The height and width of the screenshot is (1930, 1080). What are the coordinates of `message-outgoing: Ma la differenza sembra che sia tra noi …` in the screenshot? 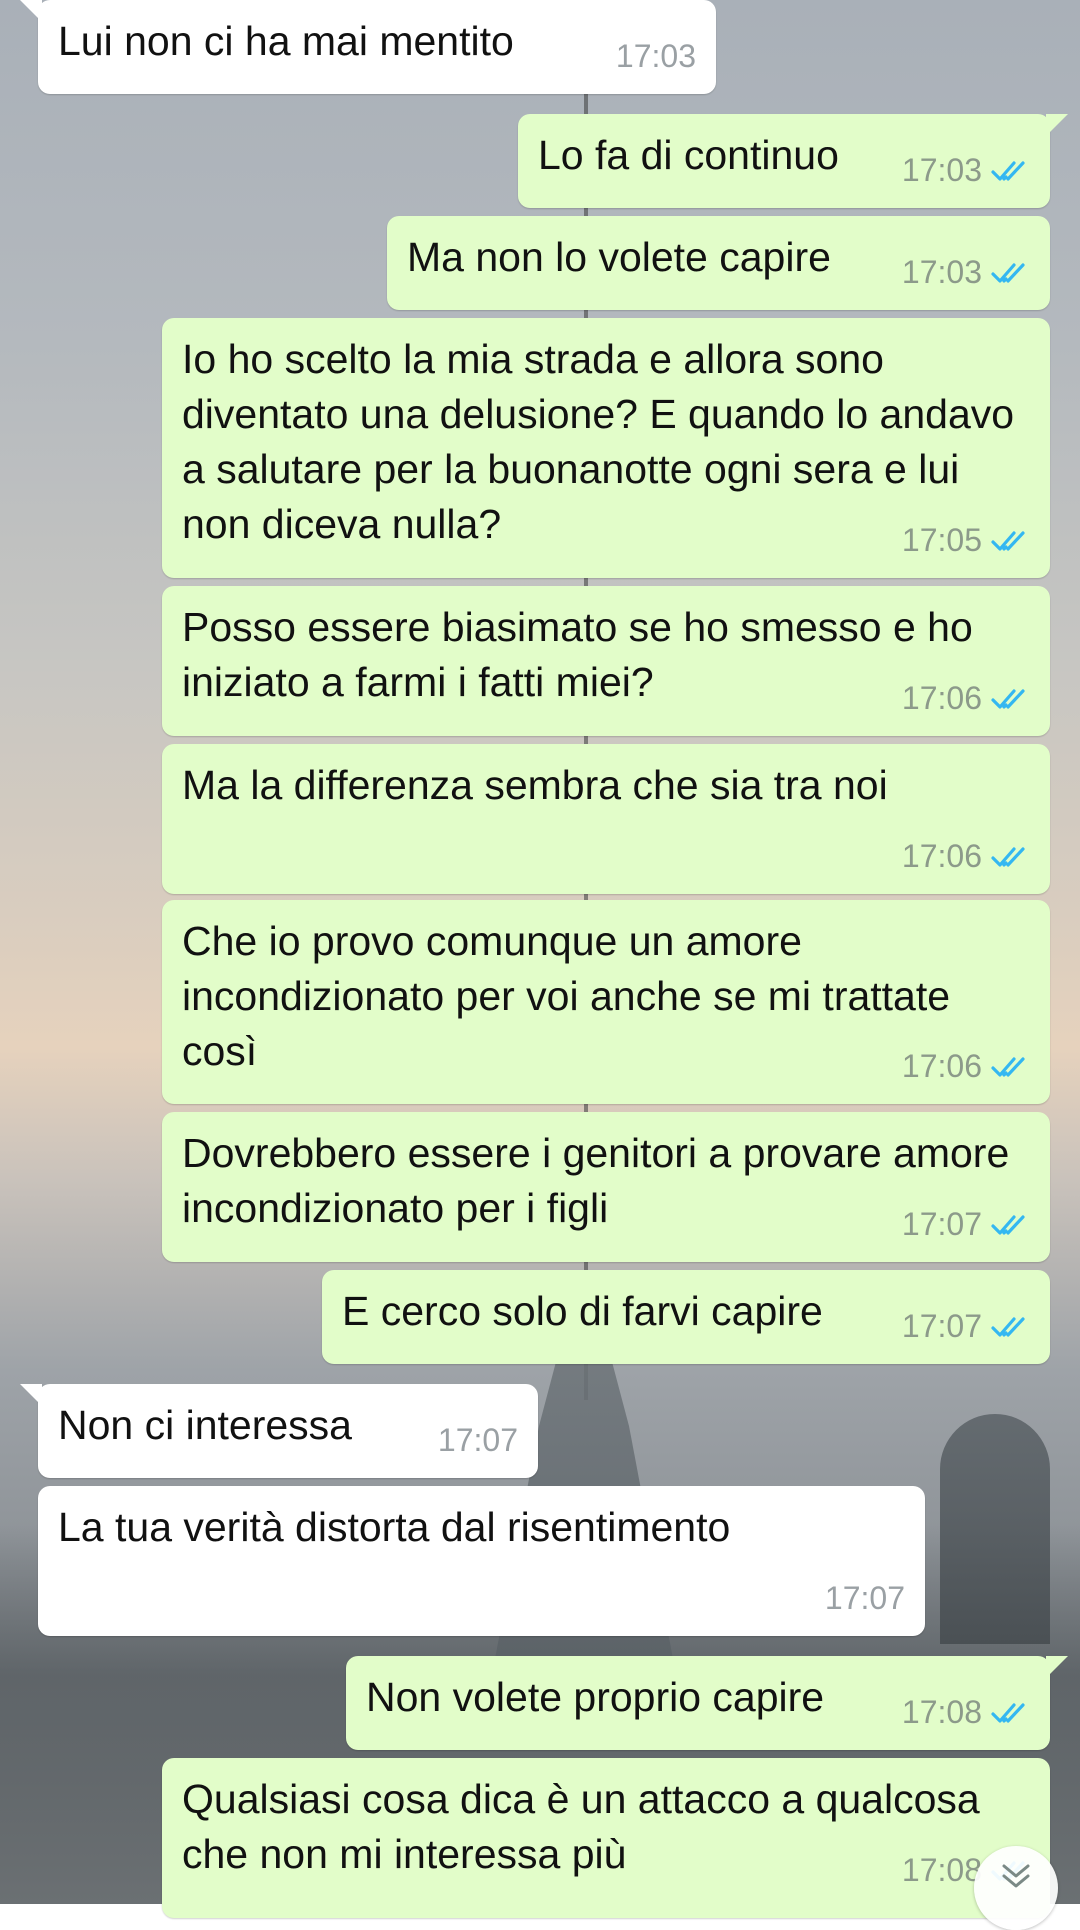 It's located at (606, 819).